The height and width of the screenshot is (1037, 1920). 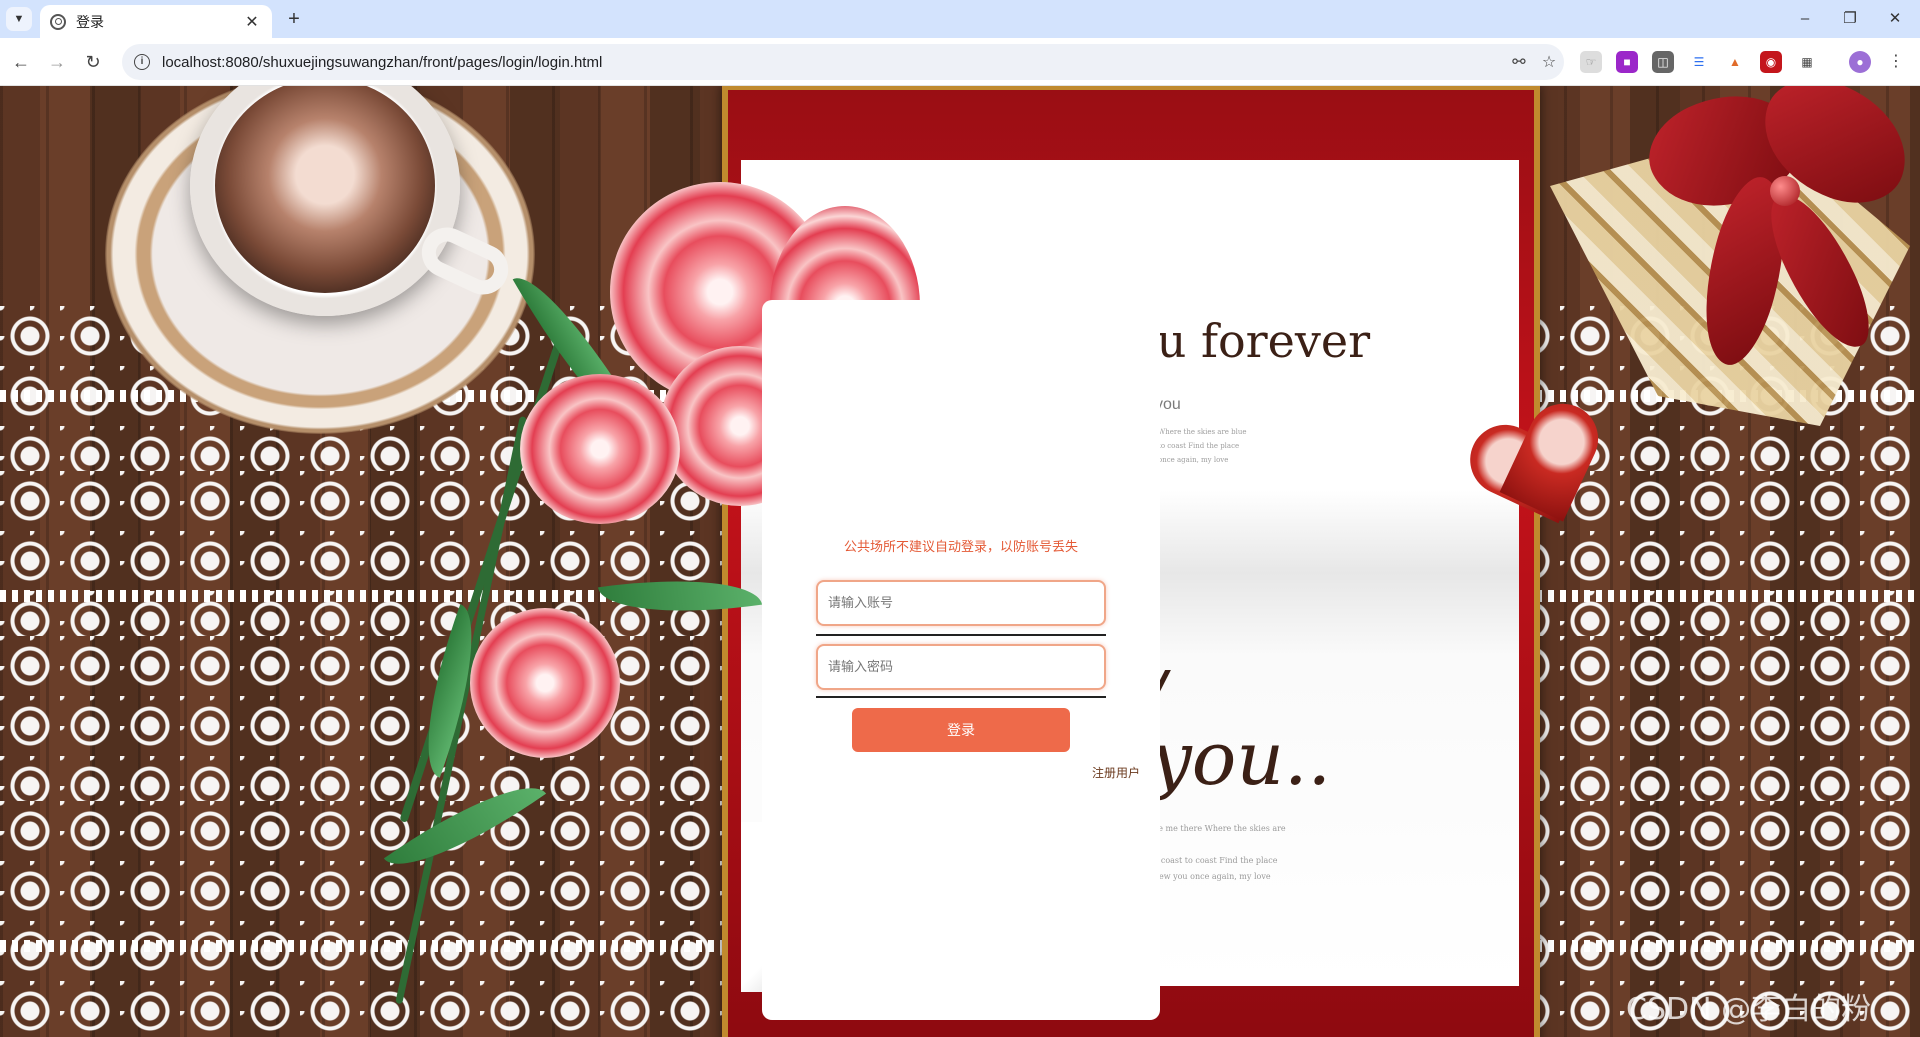 I want to click on profile-avatar: ●, so click(x=1860, y=62).